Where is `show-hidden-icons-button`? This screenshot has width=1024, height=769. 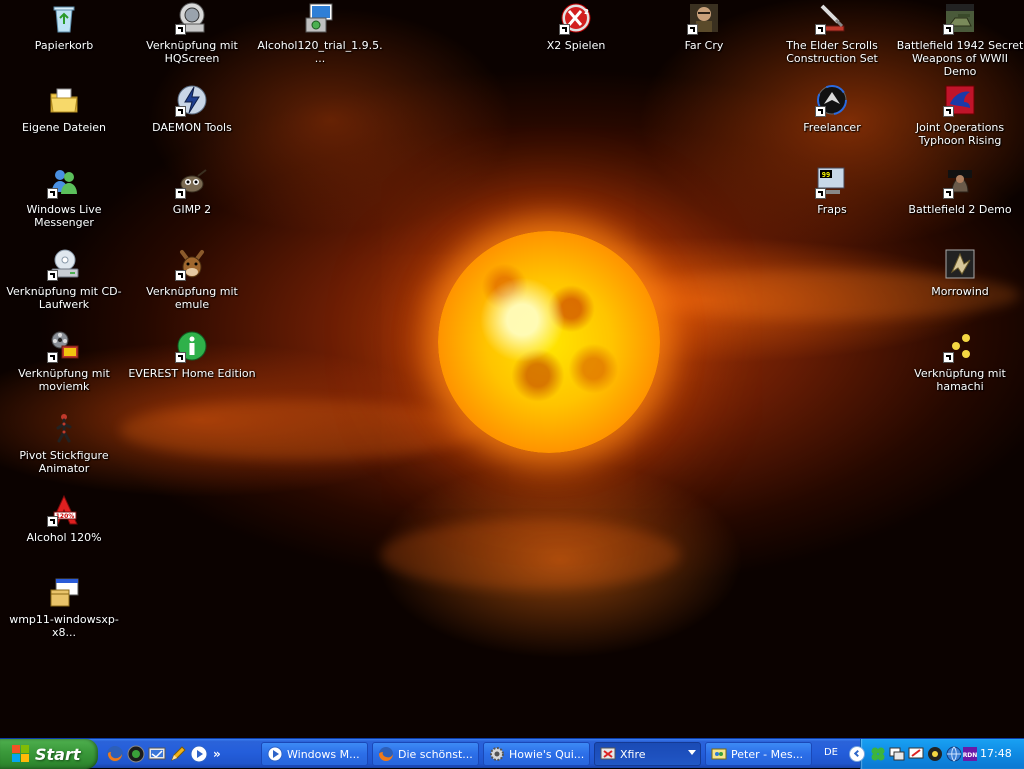 show-hidden-icons-button is located at coordinates (857, 754).